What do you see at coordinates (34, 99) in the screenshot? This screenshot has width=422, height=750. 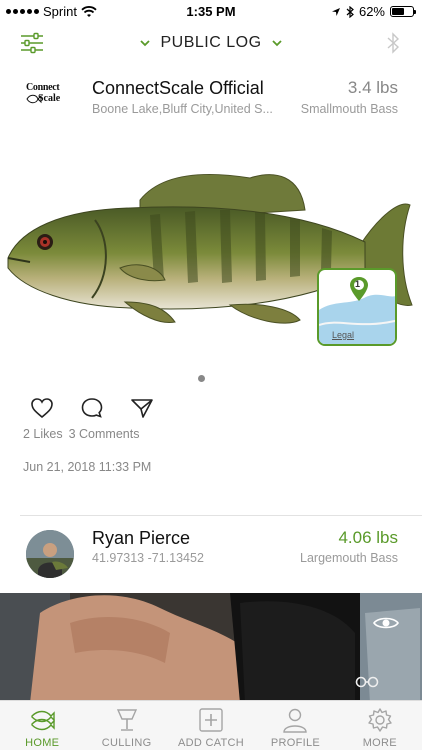 I see `fish-logo-icon` at bounding box center [34, 99].